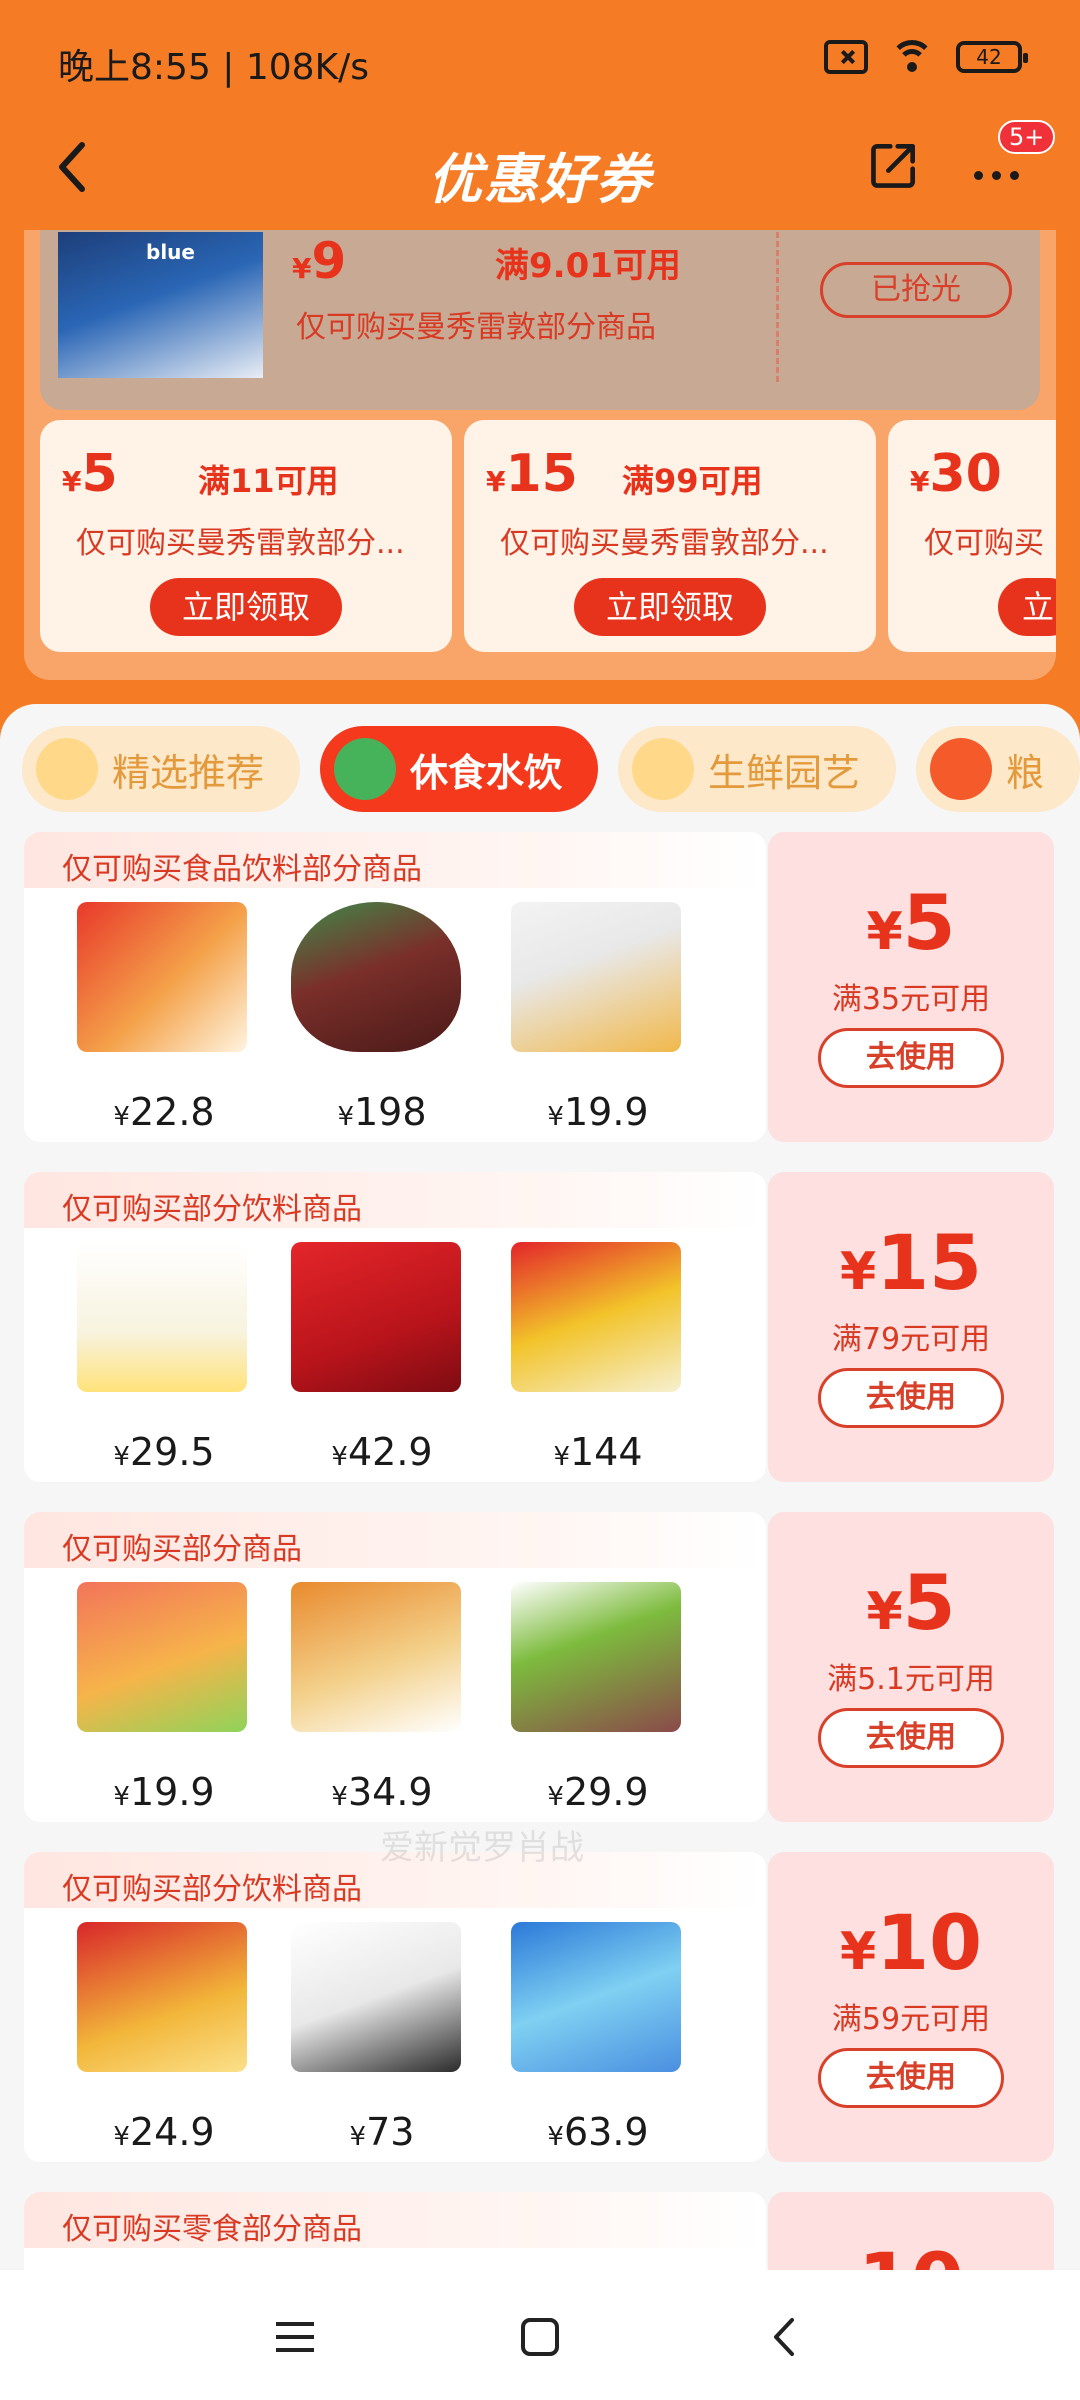  What do you see at coordinates (161, 769) in the screenshot?
I see `tab-featured: 精选推荐` at bounding box center [161, 769].